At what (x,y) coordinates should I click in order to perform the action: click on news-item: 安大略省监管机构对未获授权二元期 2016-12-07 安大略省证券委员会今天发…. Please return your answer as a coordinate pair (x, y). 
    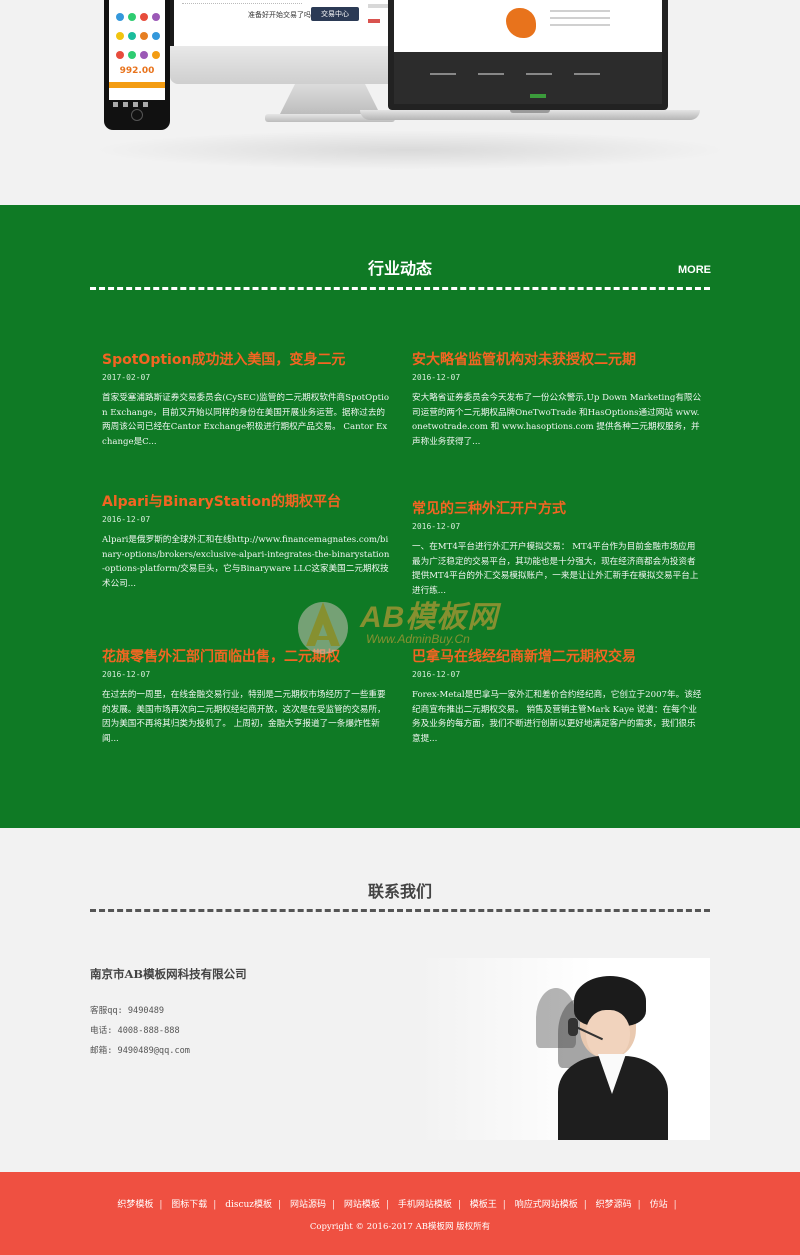
    Looking at the image, I should click on (557, 400).